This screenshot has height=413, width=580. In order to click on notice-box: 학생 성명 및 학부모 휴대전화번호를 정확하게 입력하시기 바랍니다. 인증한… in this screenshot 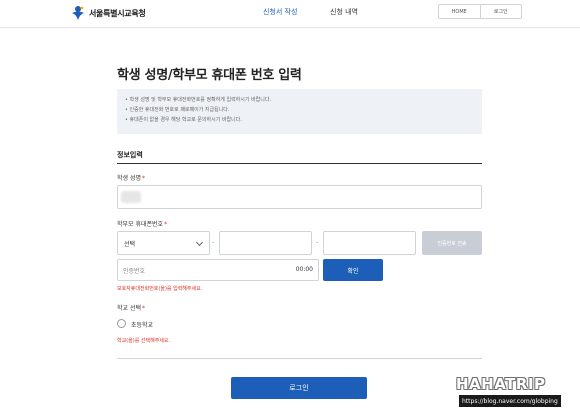, I will do `click(299, 111)`.